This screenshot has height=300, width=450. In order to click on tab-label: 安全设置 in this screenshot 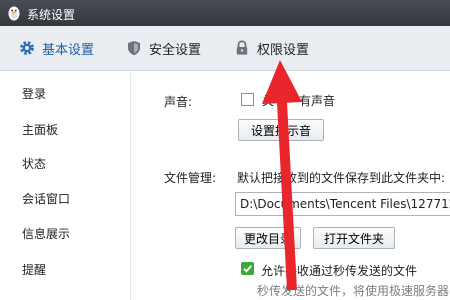, I will do `click(175, 50)`.